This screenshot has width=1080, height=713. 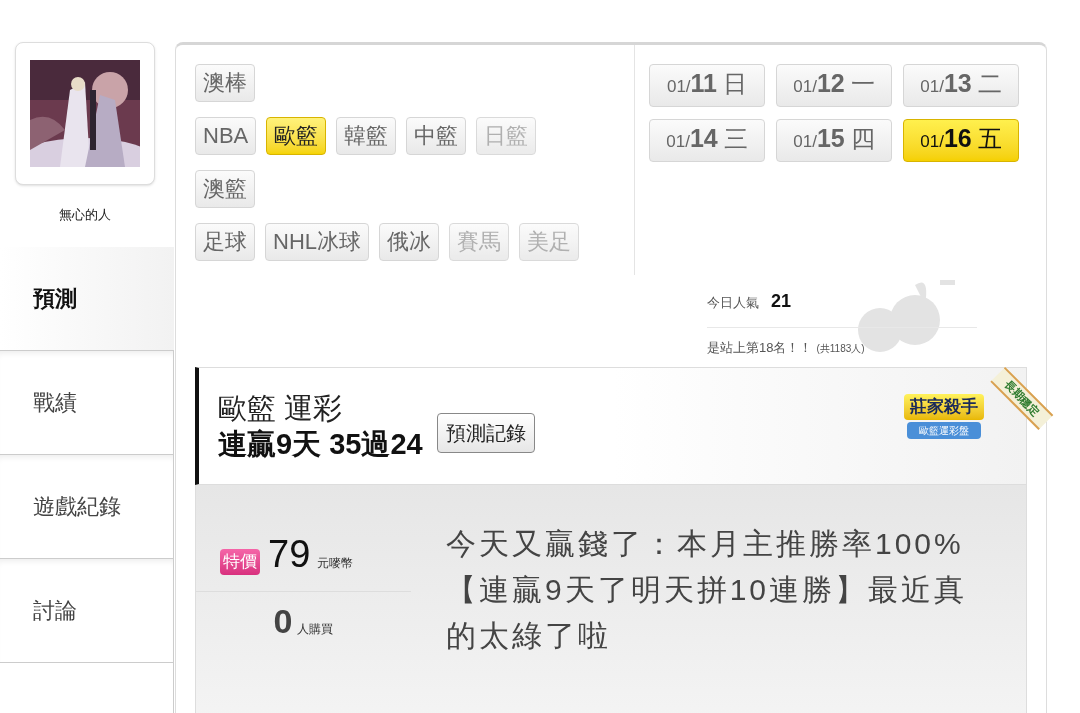 What do you see at coordinates (320, 444) in the screenshot?
I see `streak-text: 連贏9天 35過24` at bounding box center [320, 444].